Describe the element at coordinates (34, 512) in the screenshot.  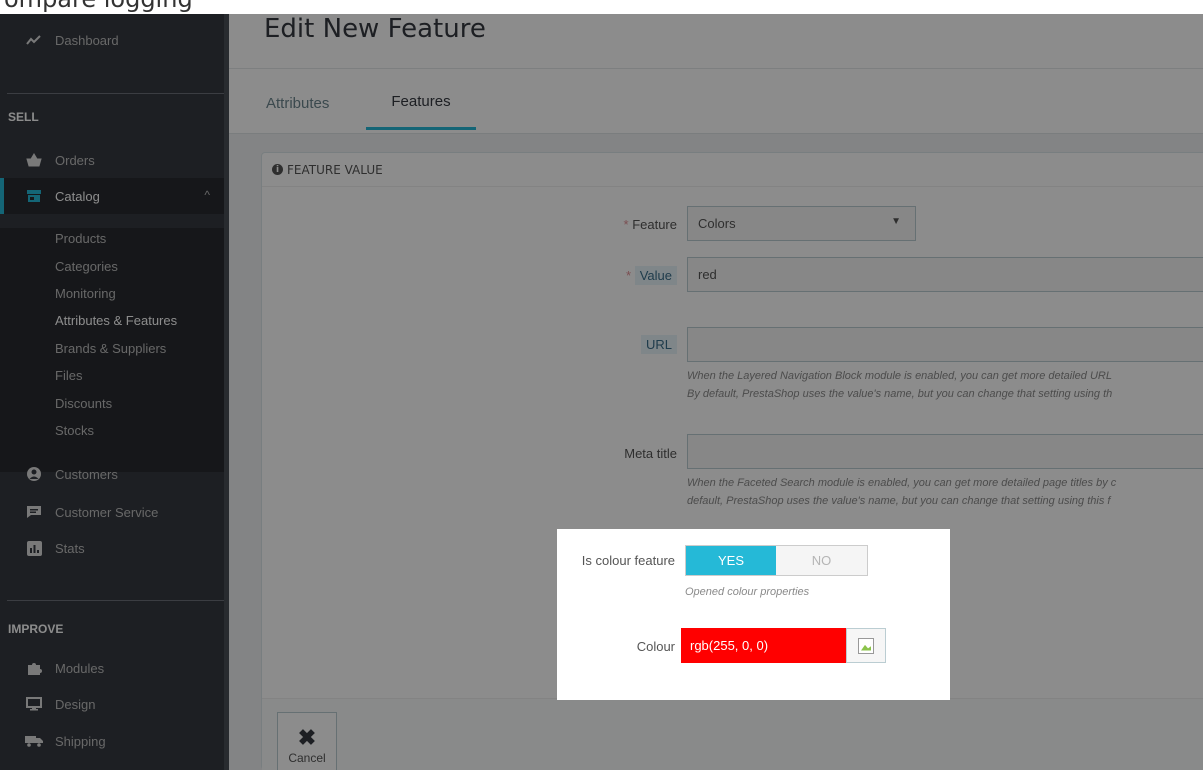
I see `chat-icon` at that location.